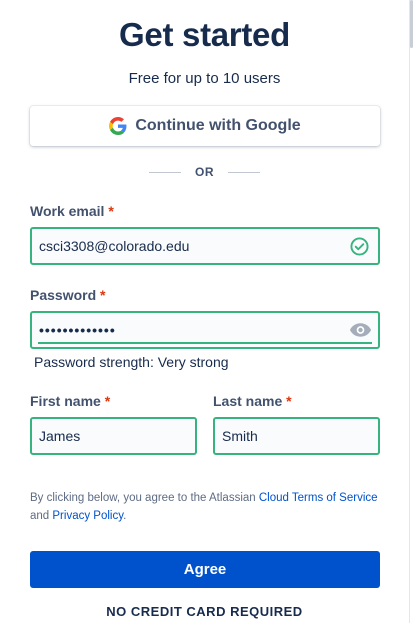 The height and width of the screenshot is (623, 414). Describe the element at coordinates (103, 295) in the screenshot. I see `password-required-mark: *` at that location.